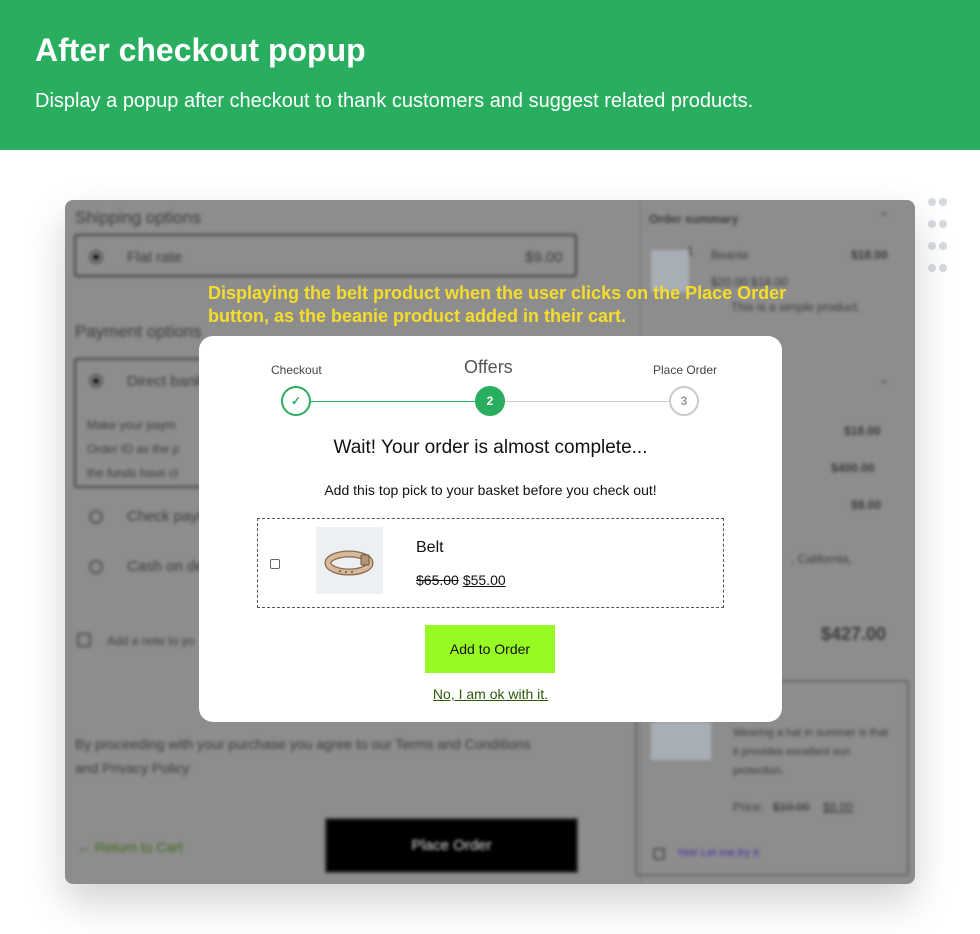 The width and height of the screenshot is (980, 934). Describe the element at coordinates (684, 401) in the screenshot. I see `step-place-order-marker: 3` at that location.